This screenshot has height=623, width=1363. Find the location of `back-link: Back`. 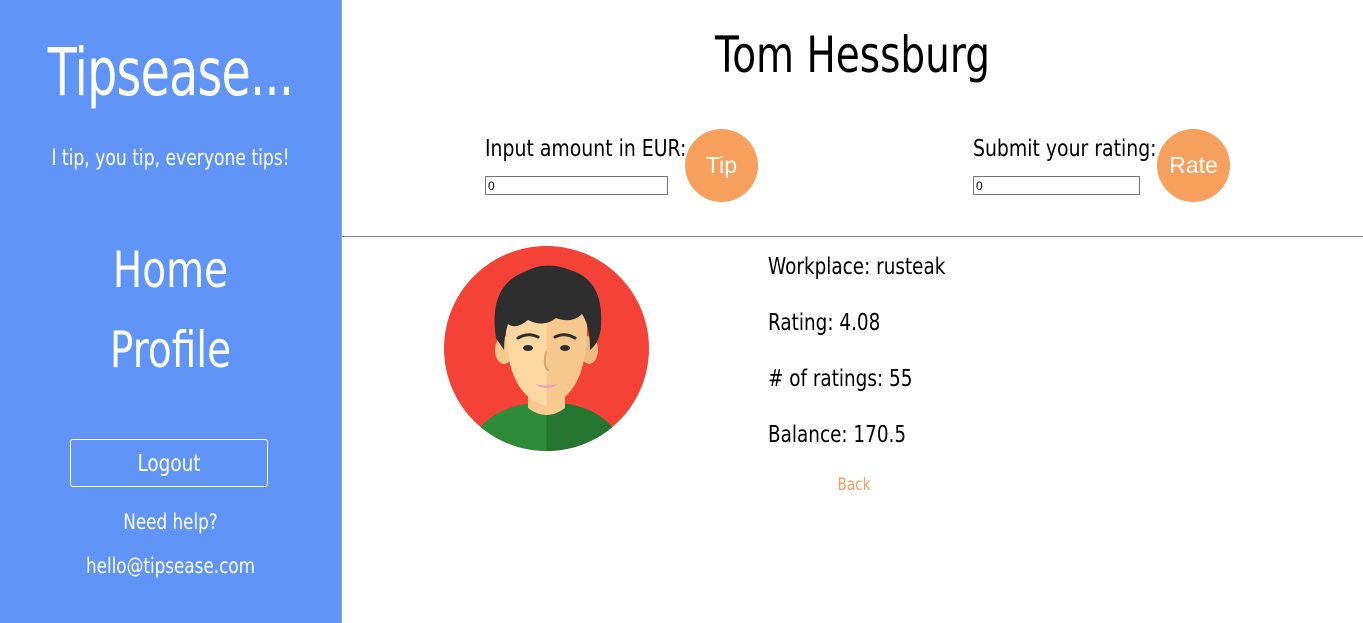

back-link: Back is located at coordinates (854, 485).